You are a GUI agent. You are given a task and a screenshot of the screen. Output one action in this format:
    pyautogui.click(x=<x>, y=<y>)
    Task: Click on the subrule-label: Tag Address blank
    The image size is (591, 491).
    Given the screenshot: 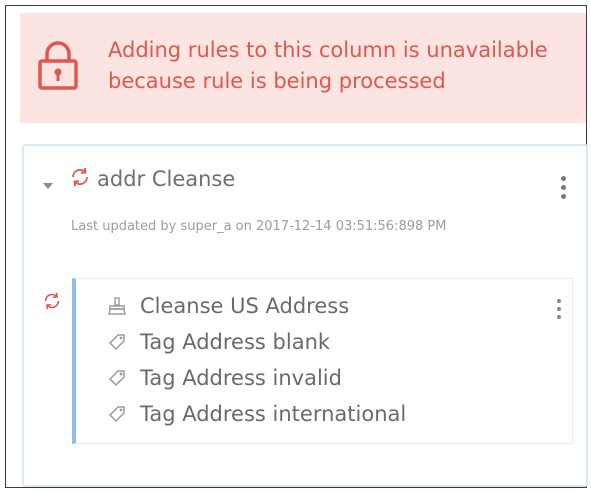 What is the action you would take?
    pyautogui.click(x=235, y=342)
    